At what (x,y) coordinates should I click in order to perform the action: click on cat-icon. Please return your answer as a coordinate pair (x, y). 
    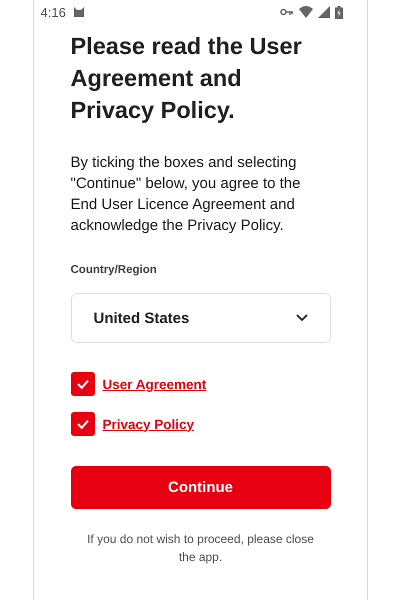
    Looking at the image, I should click on (78, 12).